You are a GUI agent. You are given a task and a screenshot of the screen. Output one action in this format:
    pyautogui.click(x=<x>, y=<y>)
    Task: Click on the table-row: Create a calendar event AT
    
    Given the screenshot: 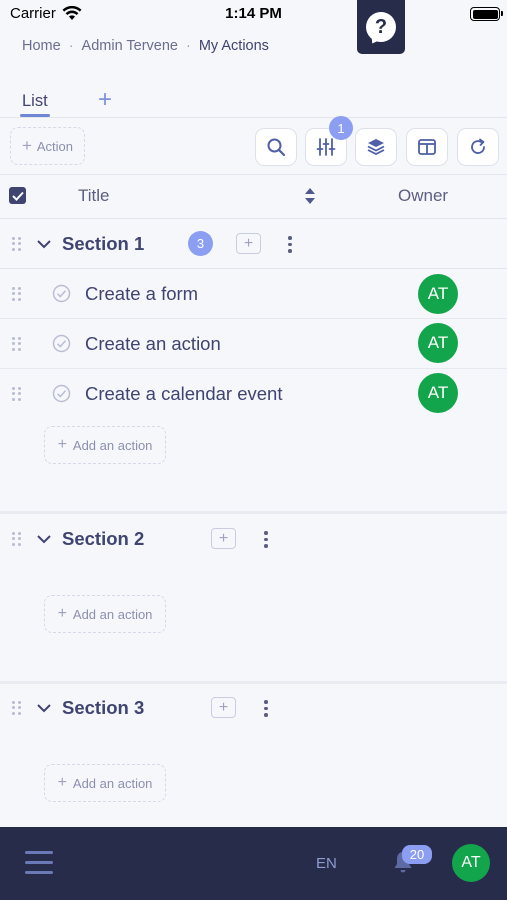 What is the action you would take?
    pyautogui.click(x=253, y=394)
    